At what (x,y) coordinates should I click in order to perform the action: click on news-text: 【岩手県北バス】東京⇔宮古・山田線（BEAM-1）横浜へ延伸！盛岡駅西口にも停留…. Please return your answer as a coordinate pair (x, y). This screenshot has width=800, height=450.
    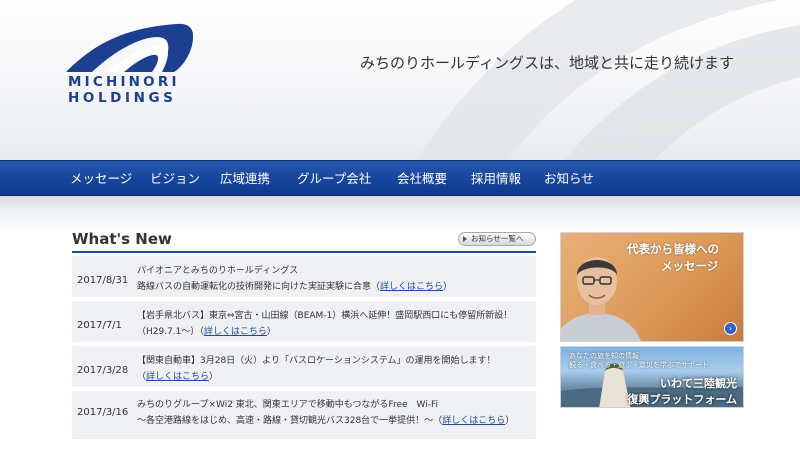
    Looking at the image, I should click on (334, 324).